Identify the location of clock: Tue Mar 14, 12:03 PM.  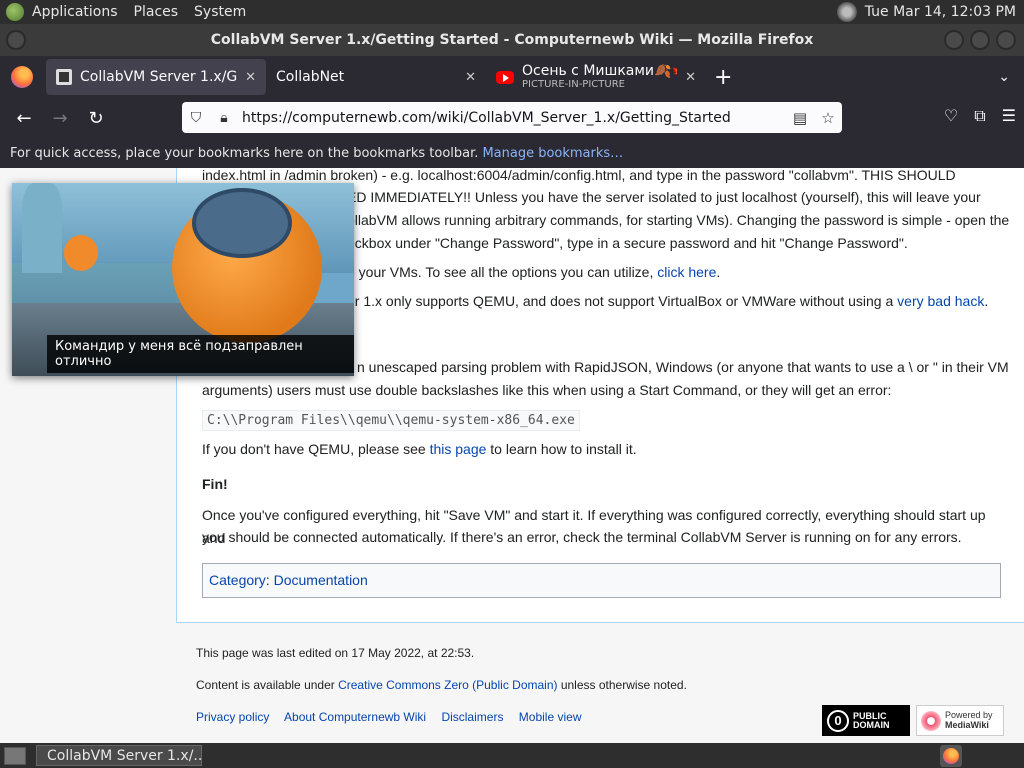
(940, 12).